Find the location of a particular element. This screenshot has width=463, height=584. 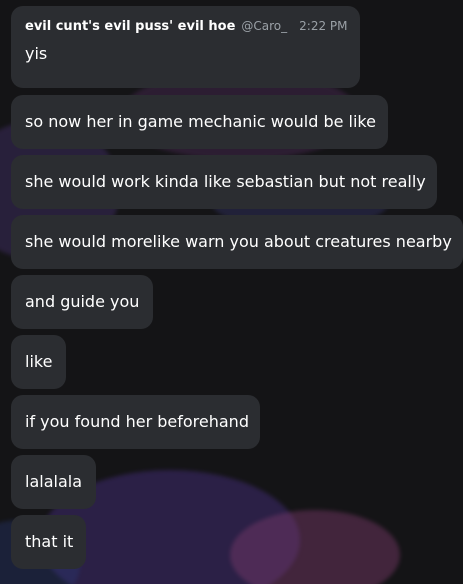

message-text: that it is located at coordinates (49, 541).